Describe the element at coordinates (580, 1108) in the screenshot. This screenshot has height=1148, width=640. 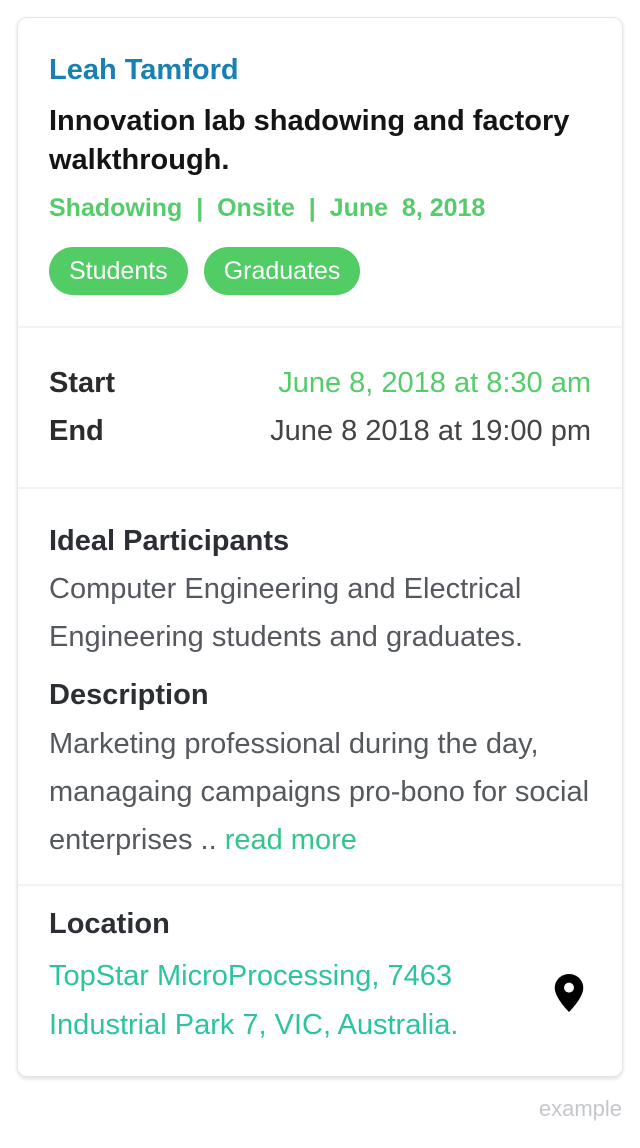
I see `example-watermark: example` at that location.